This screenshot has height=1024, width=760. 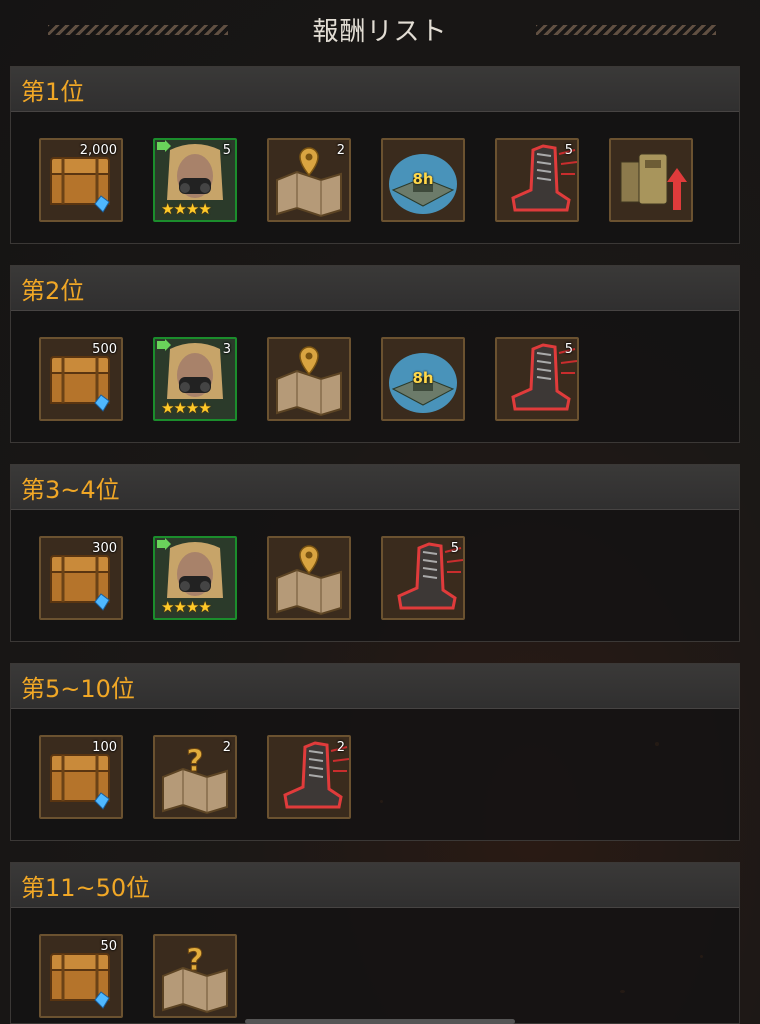 What do you see at coordinates (366, 180) in the screenshot?
I see `reward-items: 2,000 ★★★★ 5 2 8h 5` at bounding box center [366, 180].